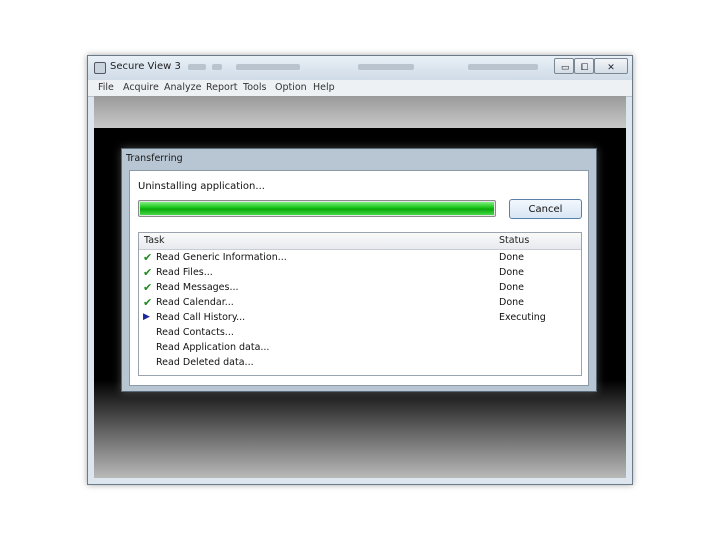 This screenshot has height=540, width=720. I want to click on dialog-title: Transferring, so click(154, 158).